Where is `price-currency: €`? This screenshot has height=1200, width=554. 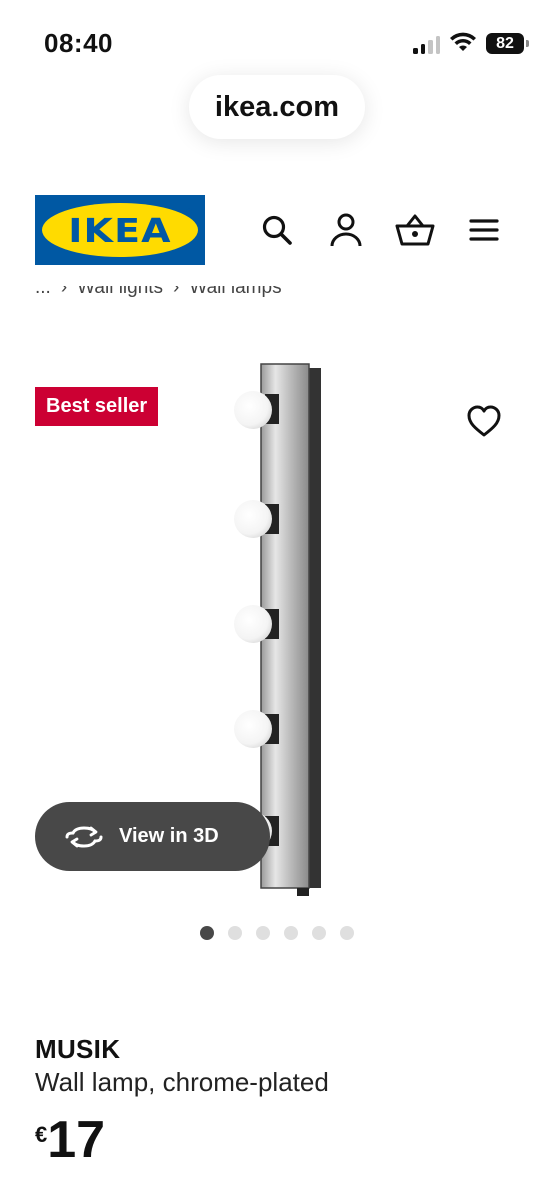
price-currency: € is located at coordinates (41, 1134).